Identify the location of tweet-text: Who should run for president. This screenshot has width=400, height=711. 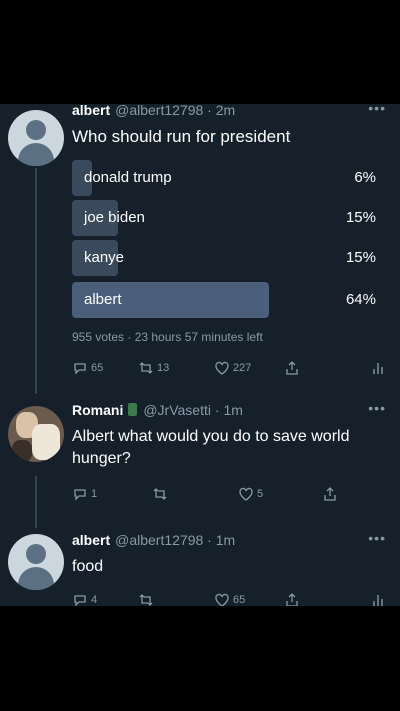
(181, 136).